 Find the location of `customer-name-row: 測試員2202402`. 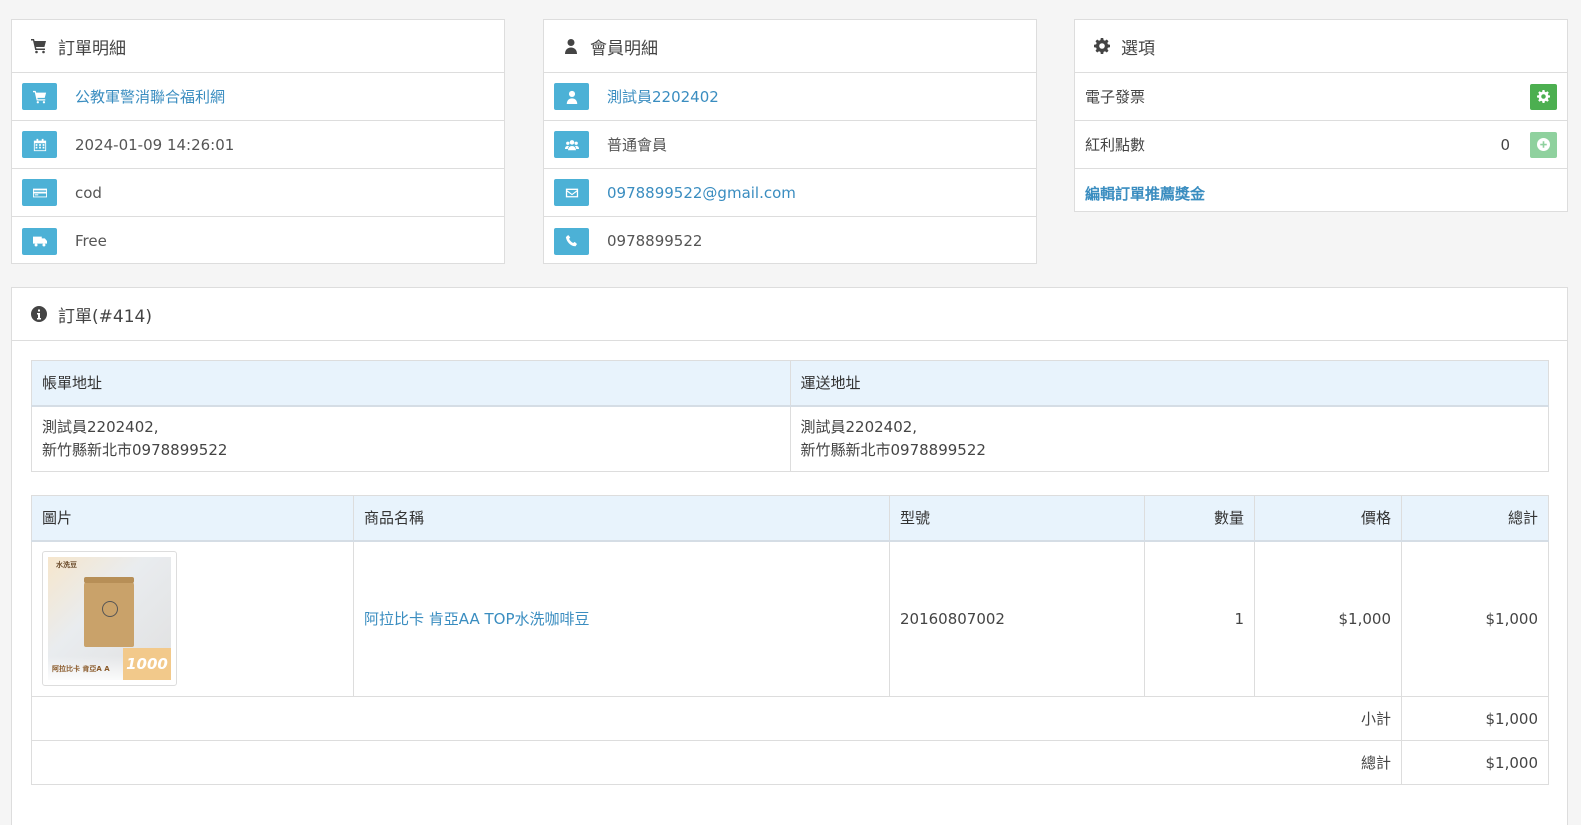

customer-name-row: 測試員2202402 is located at coordinates (790, 97).